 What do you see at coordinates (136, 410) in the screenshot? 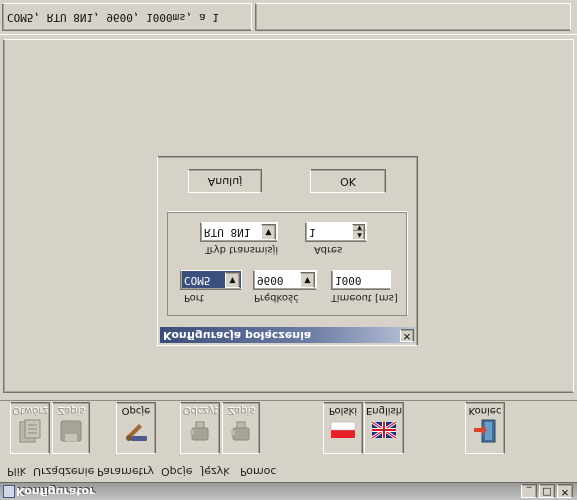
I see `options-label: Opcje` at bounding box center [136, 410].